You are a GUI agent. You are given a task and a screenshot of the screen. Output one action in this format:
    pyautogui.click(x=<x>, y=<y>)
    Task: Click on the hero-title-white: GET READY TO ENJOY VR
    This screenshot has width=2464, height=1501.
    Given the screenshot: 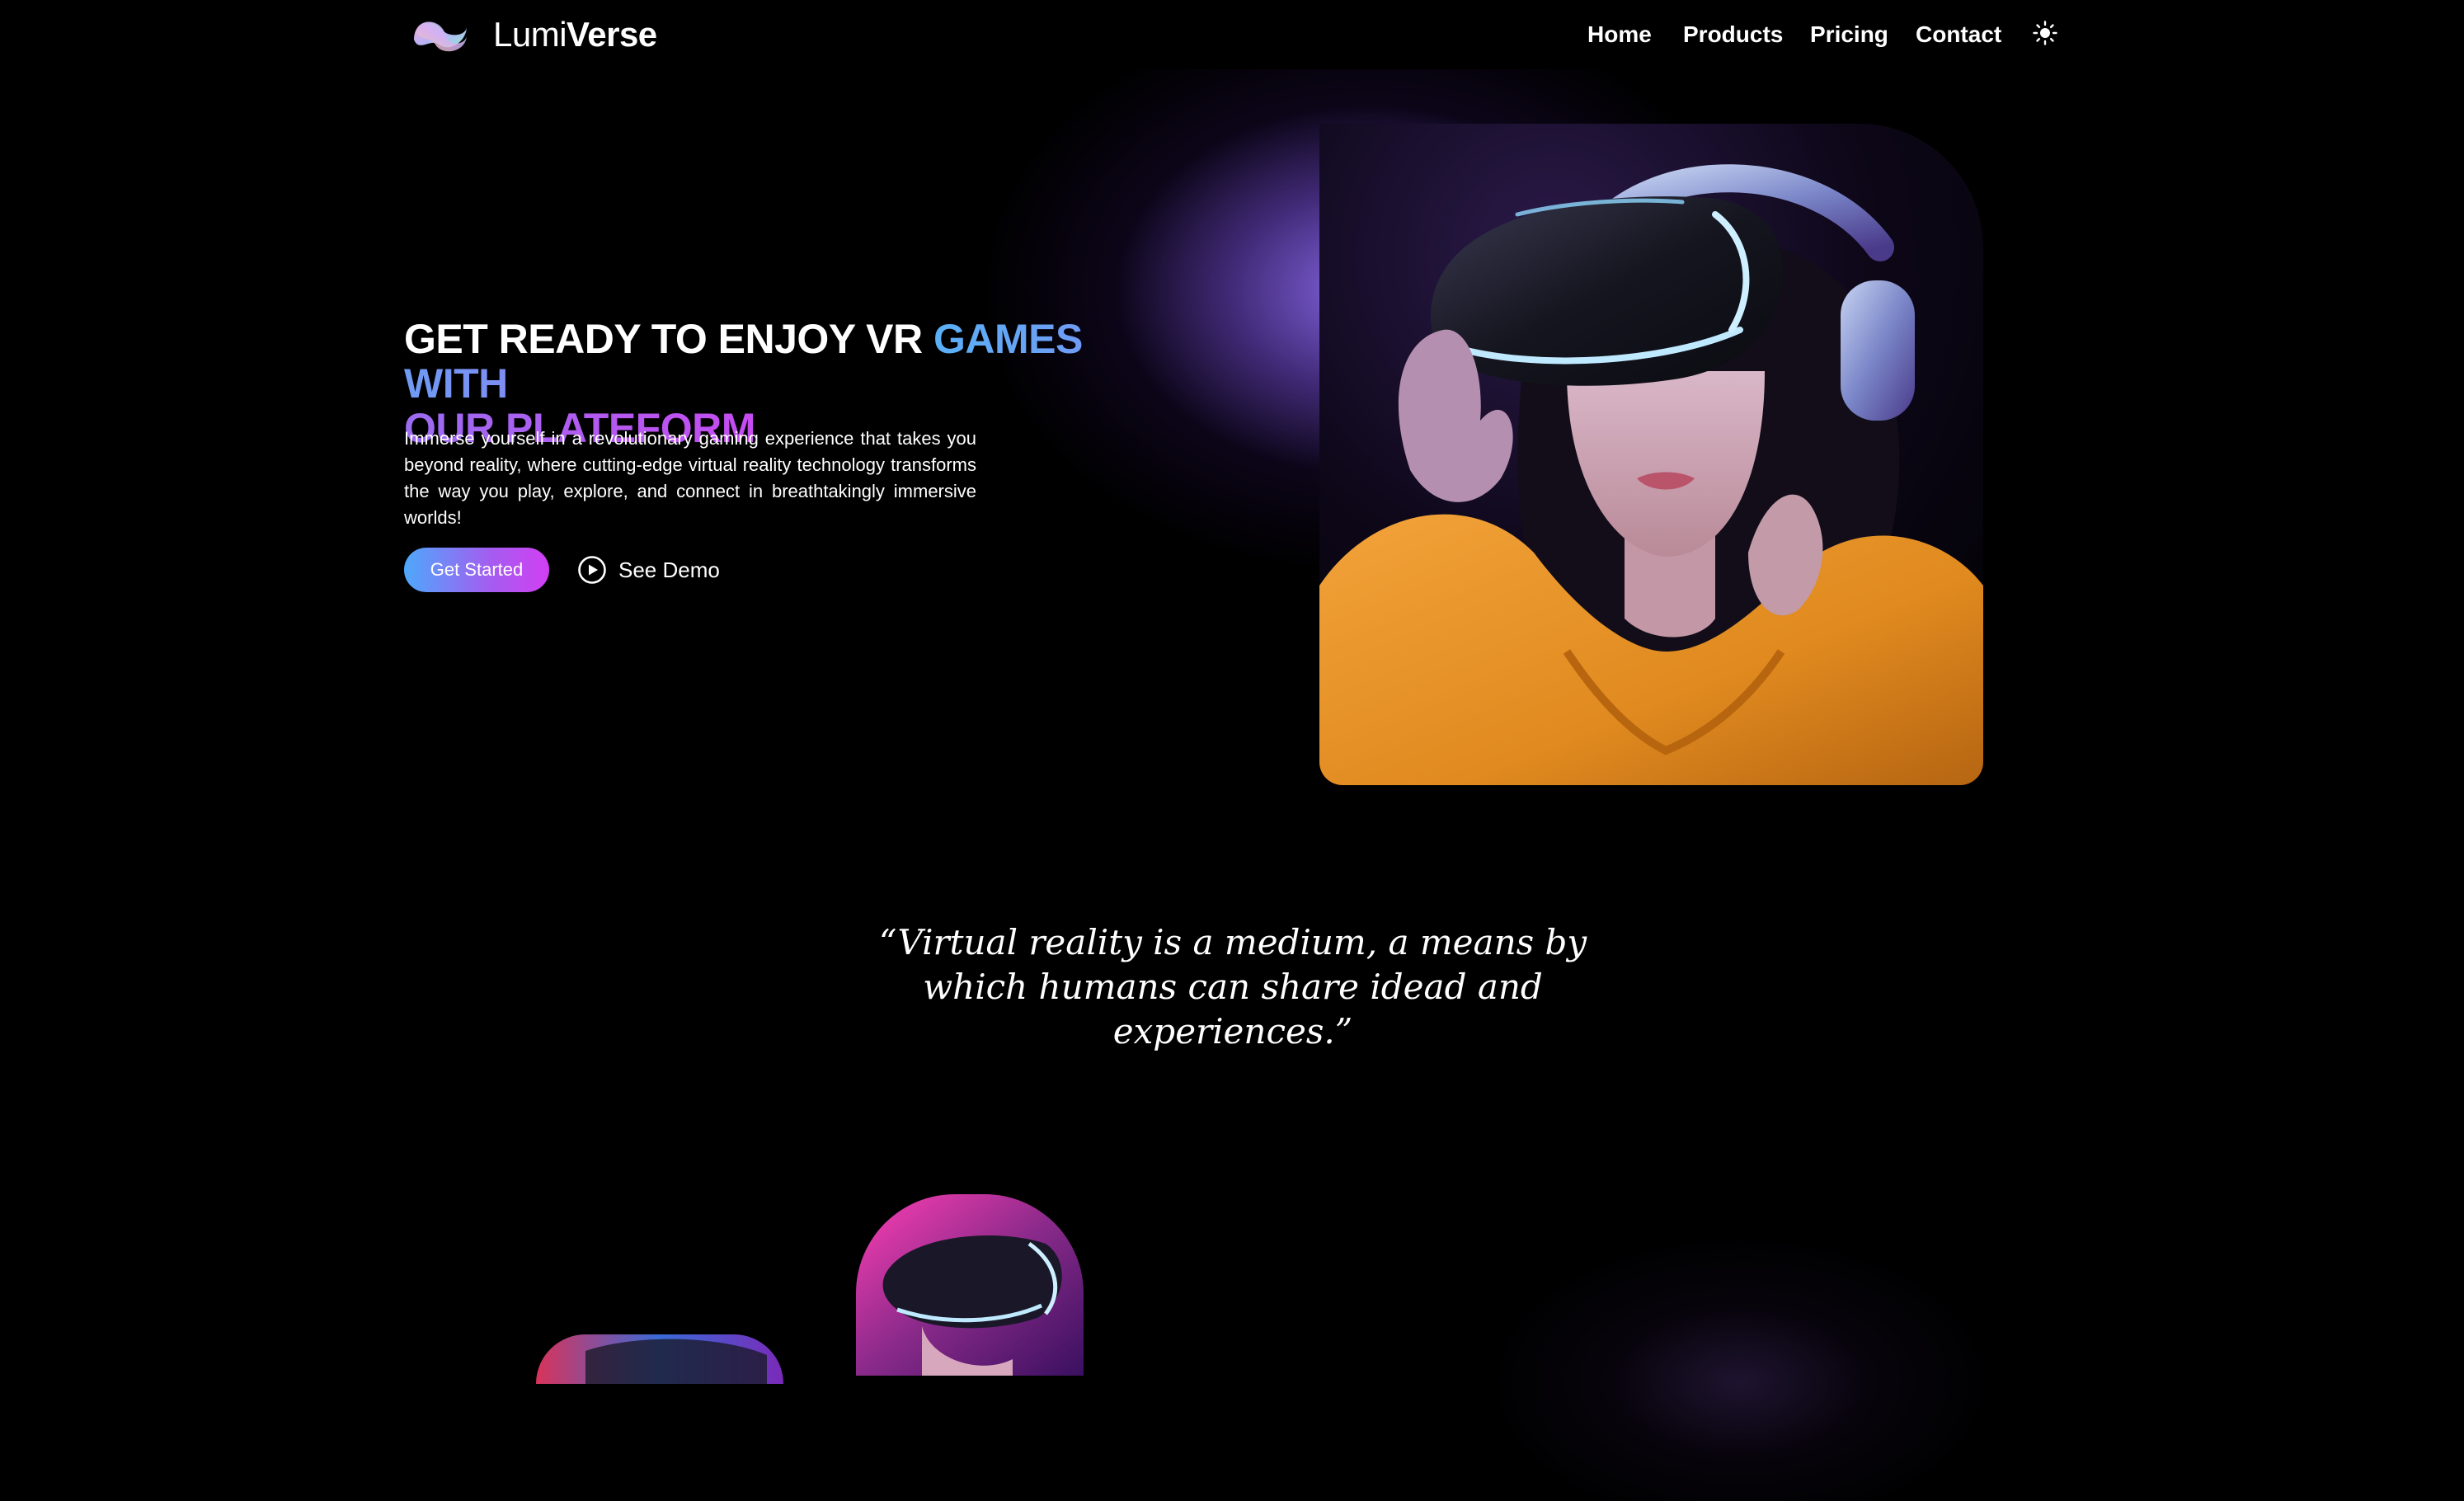 What is the action you would take?
    pyautogui.click(x=668, y=339)
    